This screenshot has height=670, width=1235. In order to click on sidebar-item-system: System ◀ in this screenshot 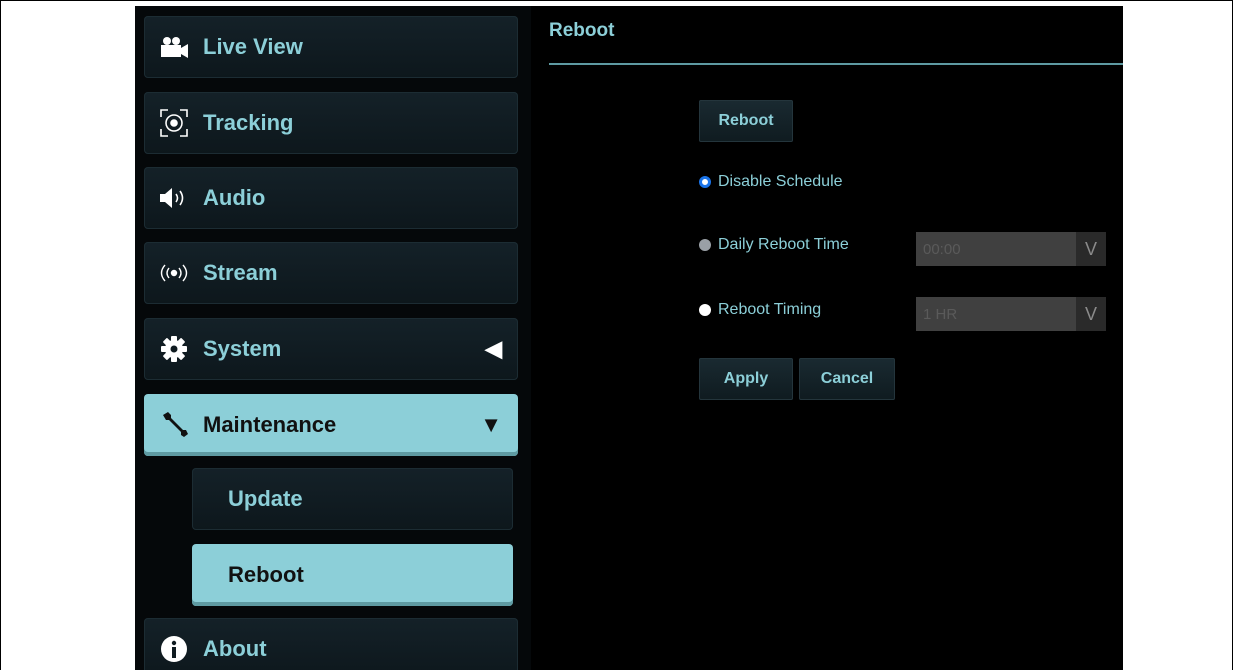, I will do `click(331, 349)`.